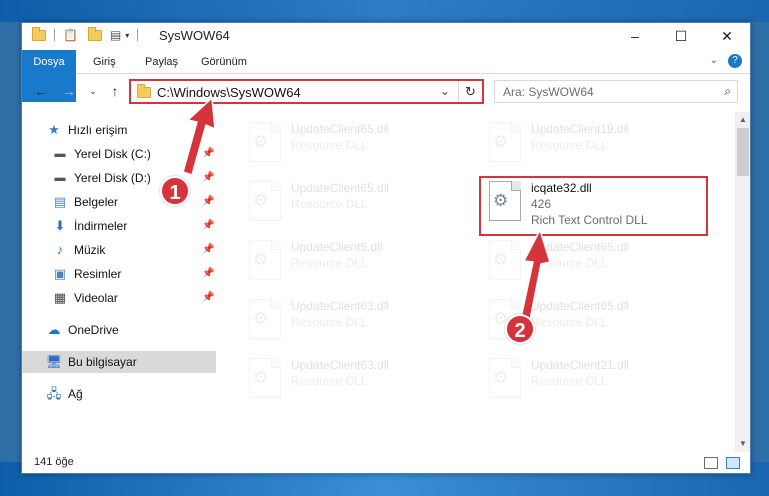 The height and width of the screenshot is (496, 769). What do you see at coordinates (175, 191) in the screenshot?
I see `step-badge-1: 1` at bounding box center [175, 191].